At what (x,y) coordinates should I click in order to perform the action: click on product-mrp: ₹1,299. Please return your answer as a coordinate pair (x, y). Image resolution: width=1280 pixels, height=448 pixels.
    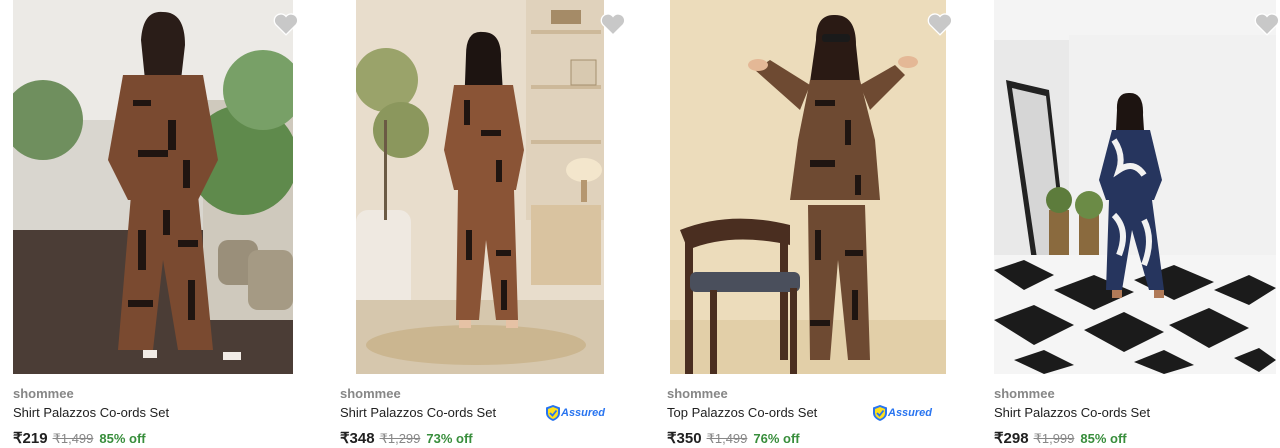
    Looking at the image, I should click on (400, 438).